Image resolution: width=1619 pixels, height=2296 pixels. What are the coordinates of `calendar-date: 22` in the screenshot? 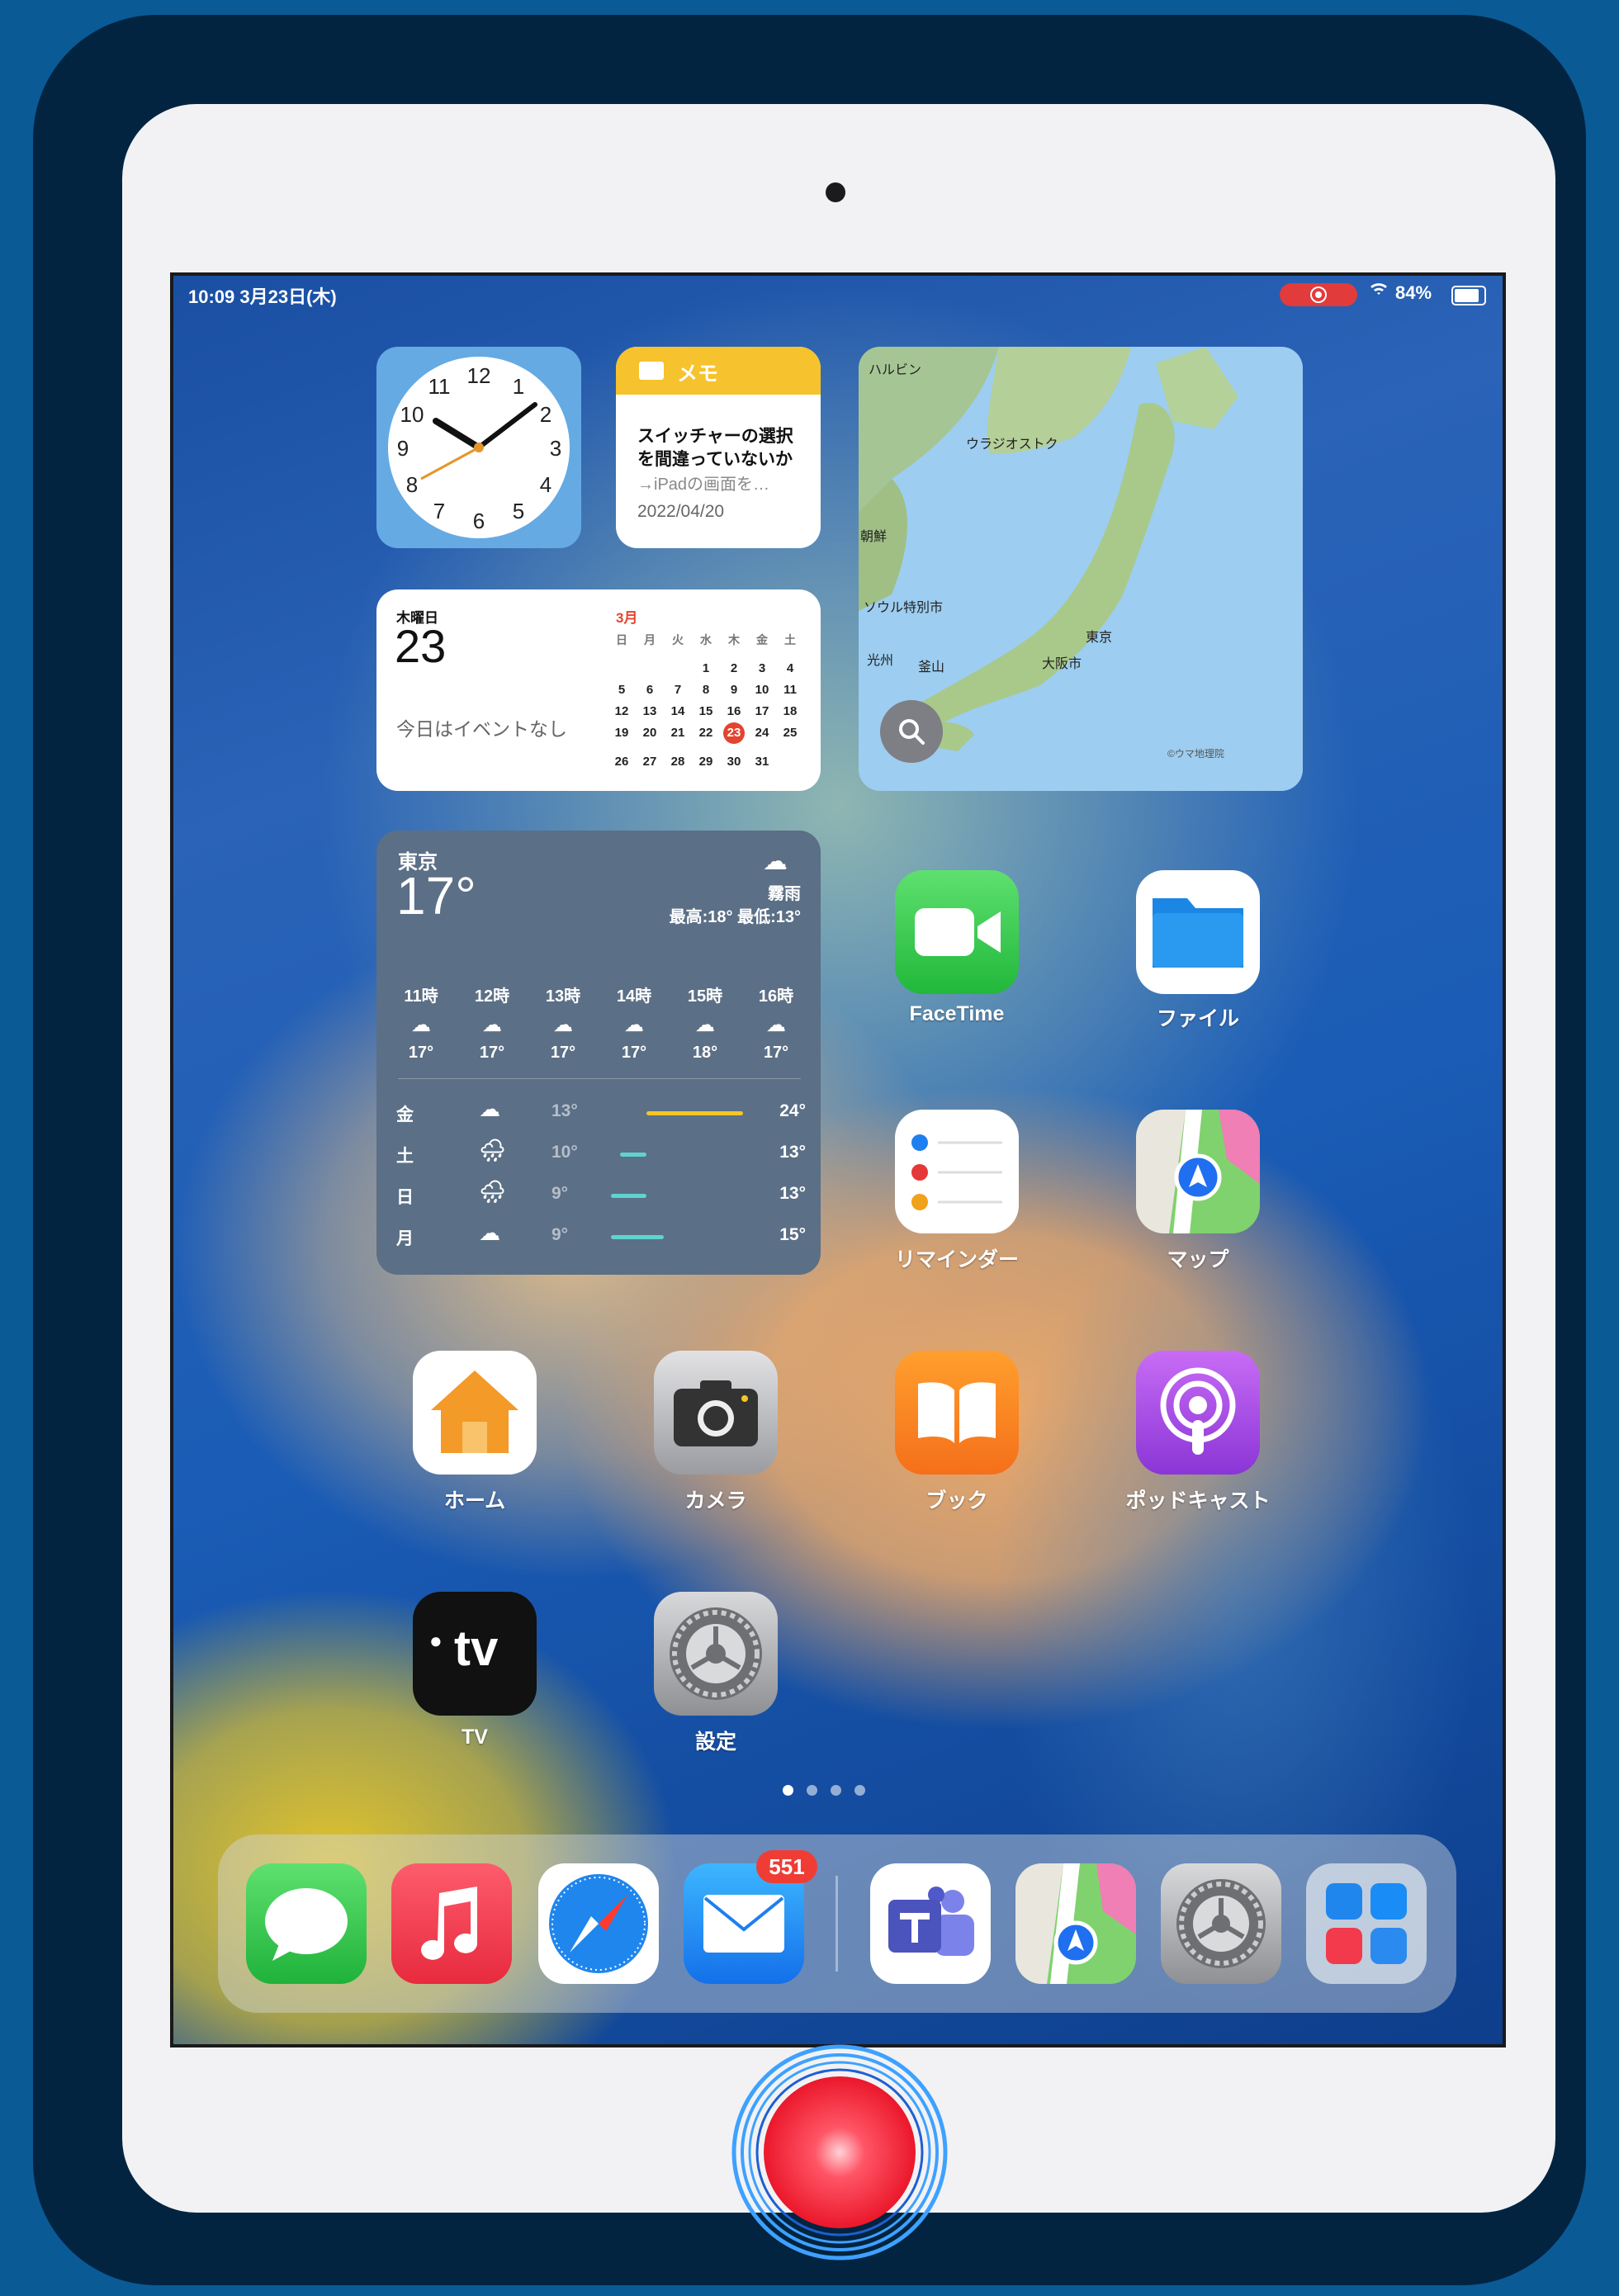 It's located at (705, 733).